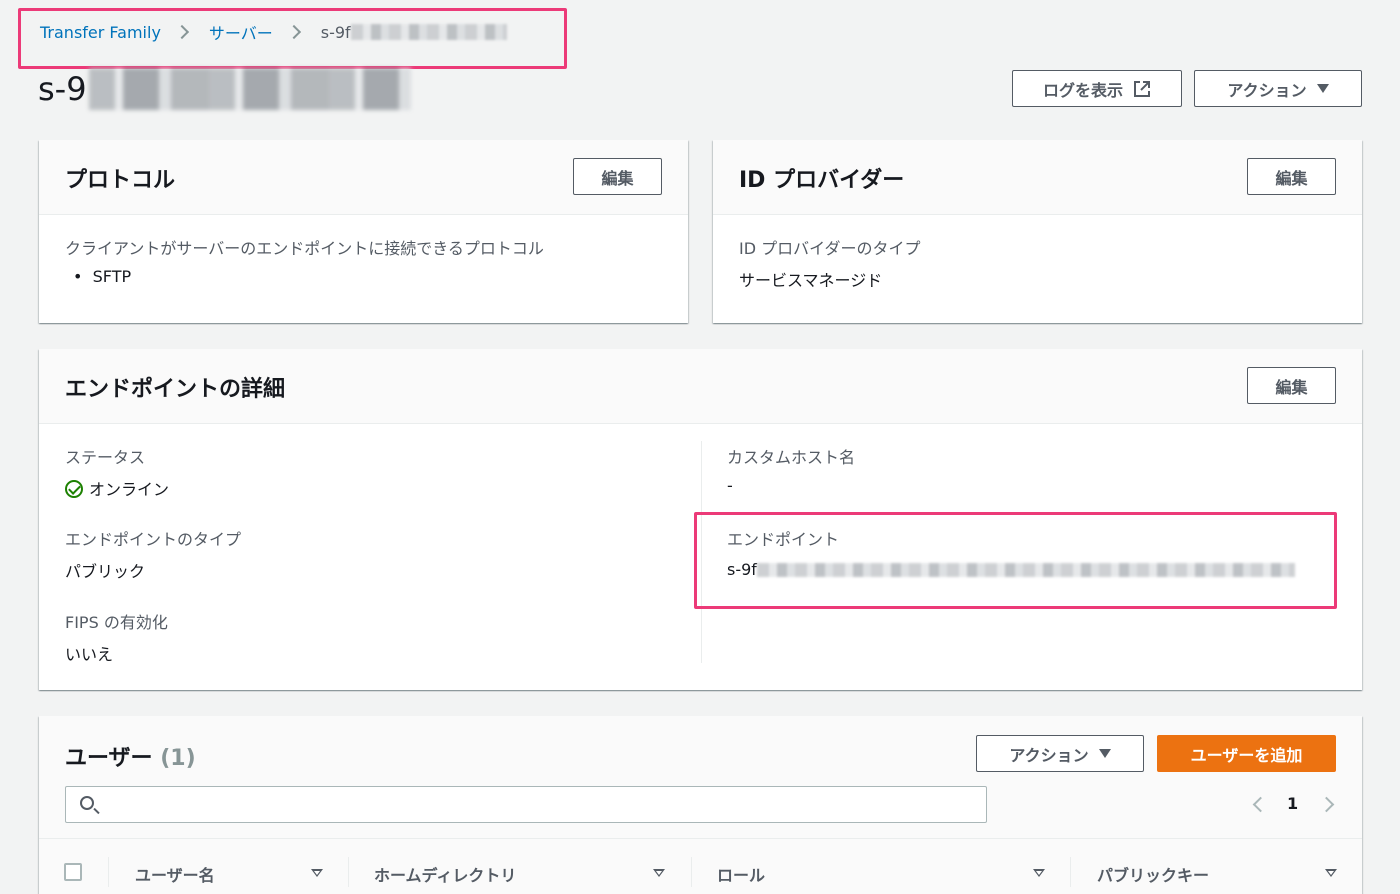  What do you see at coordinates (822, 180) in the screenshot?
I see `idp-panel-title: ID プロバイダー` at bounding box center [822, 180].